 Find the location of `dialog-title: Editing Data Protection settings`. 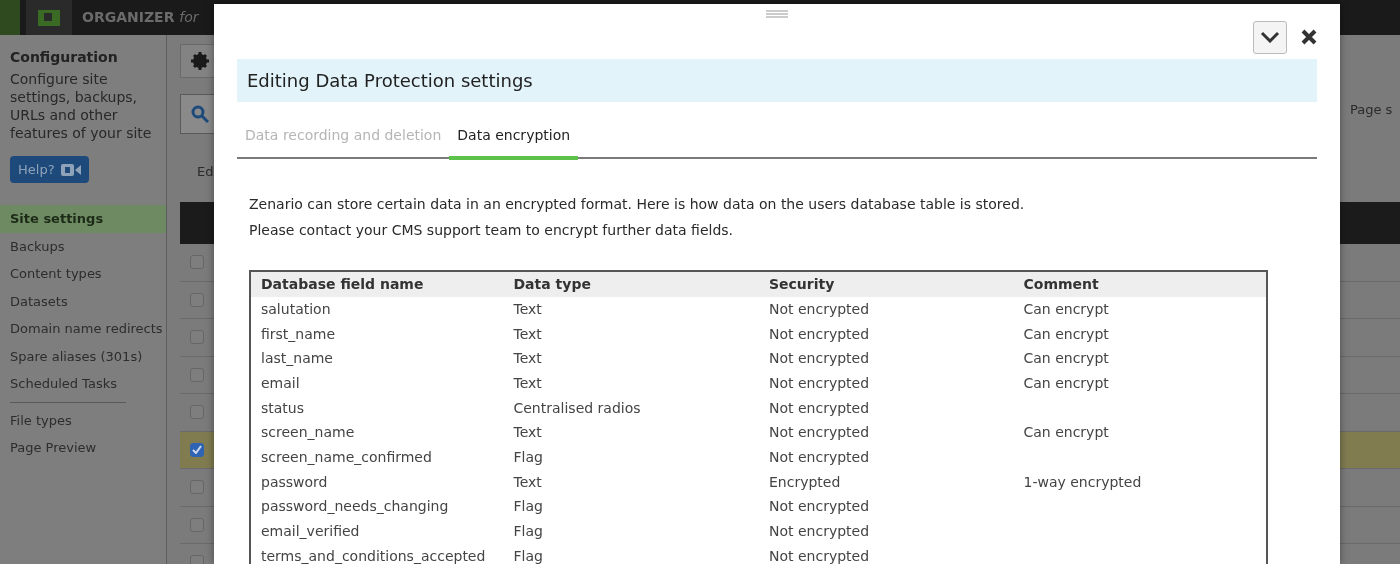

dialog-title: Editing Data Protection settings is located at coordinates (777, 80).